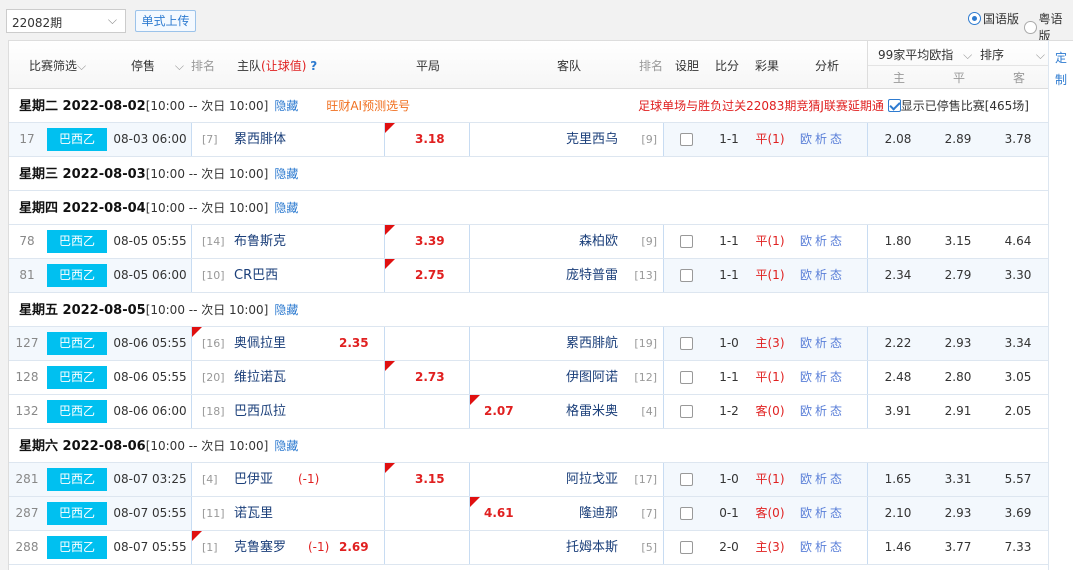 The height and width of the screenshot is (570, 1073). I want to click on odds-away-header: 客, so click(1019, 78).